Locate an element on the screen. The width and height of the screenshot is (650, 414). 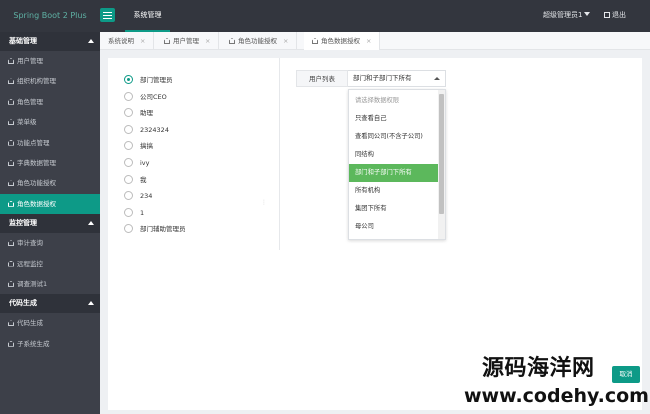
role-option: 搞搞 is located at coordinates (155, 146).